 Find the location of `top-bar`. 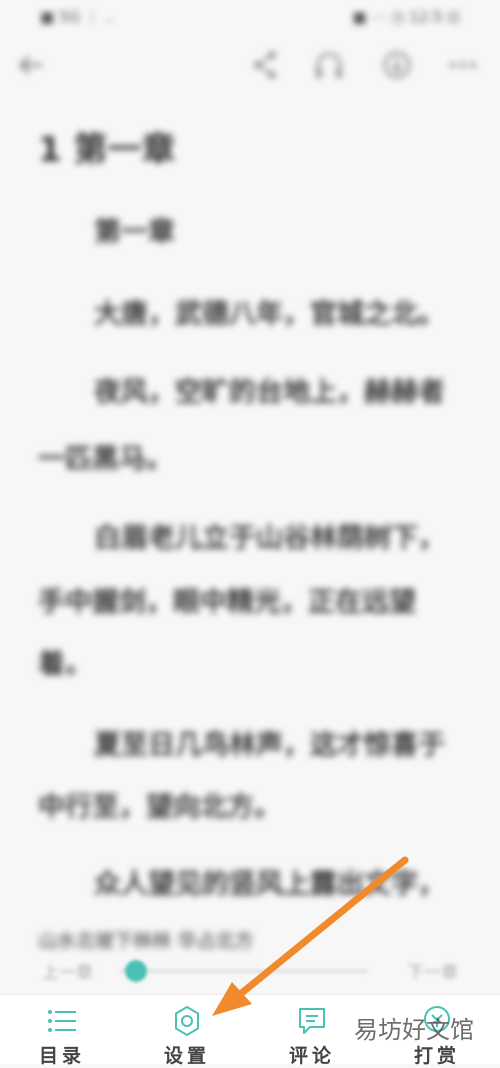

top-bar is located at coordinates (250, 68).